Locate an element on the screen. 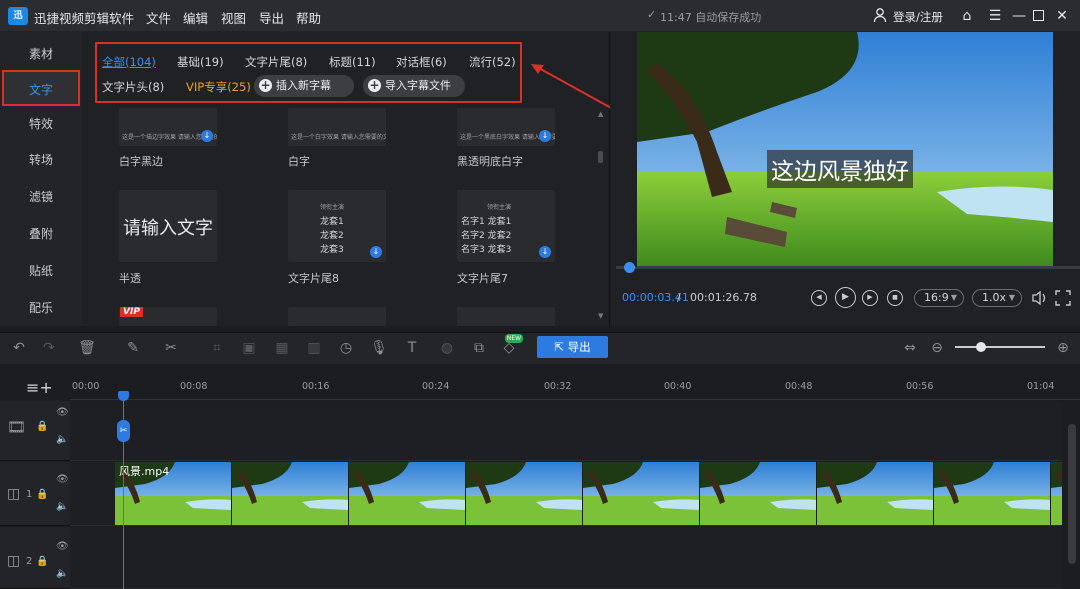 Image resolution: width=1080 pixels, height=589 pixels. template-label: 白字 is located at coordinates (299, 161).